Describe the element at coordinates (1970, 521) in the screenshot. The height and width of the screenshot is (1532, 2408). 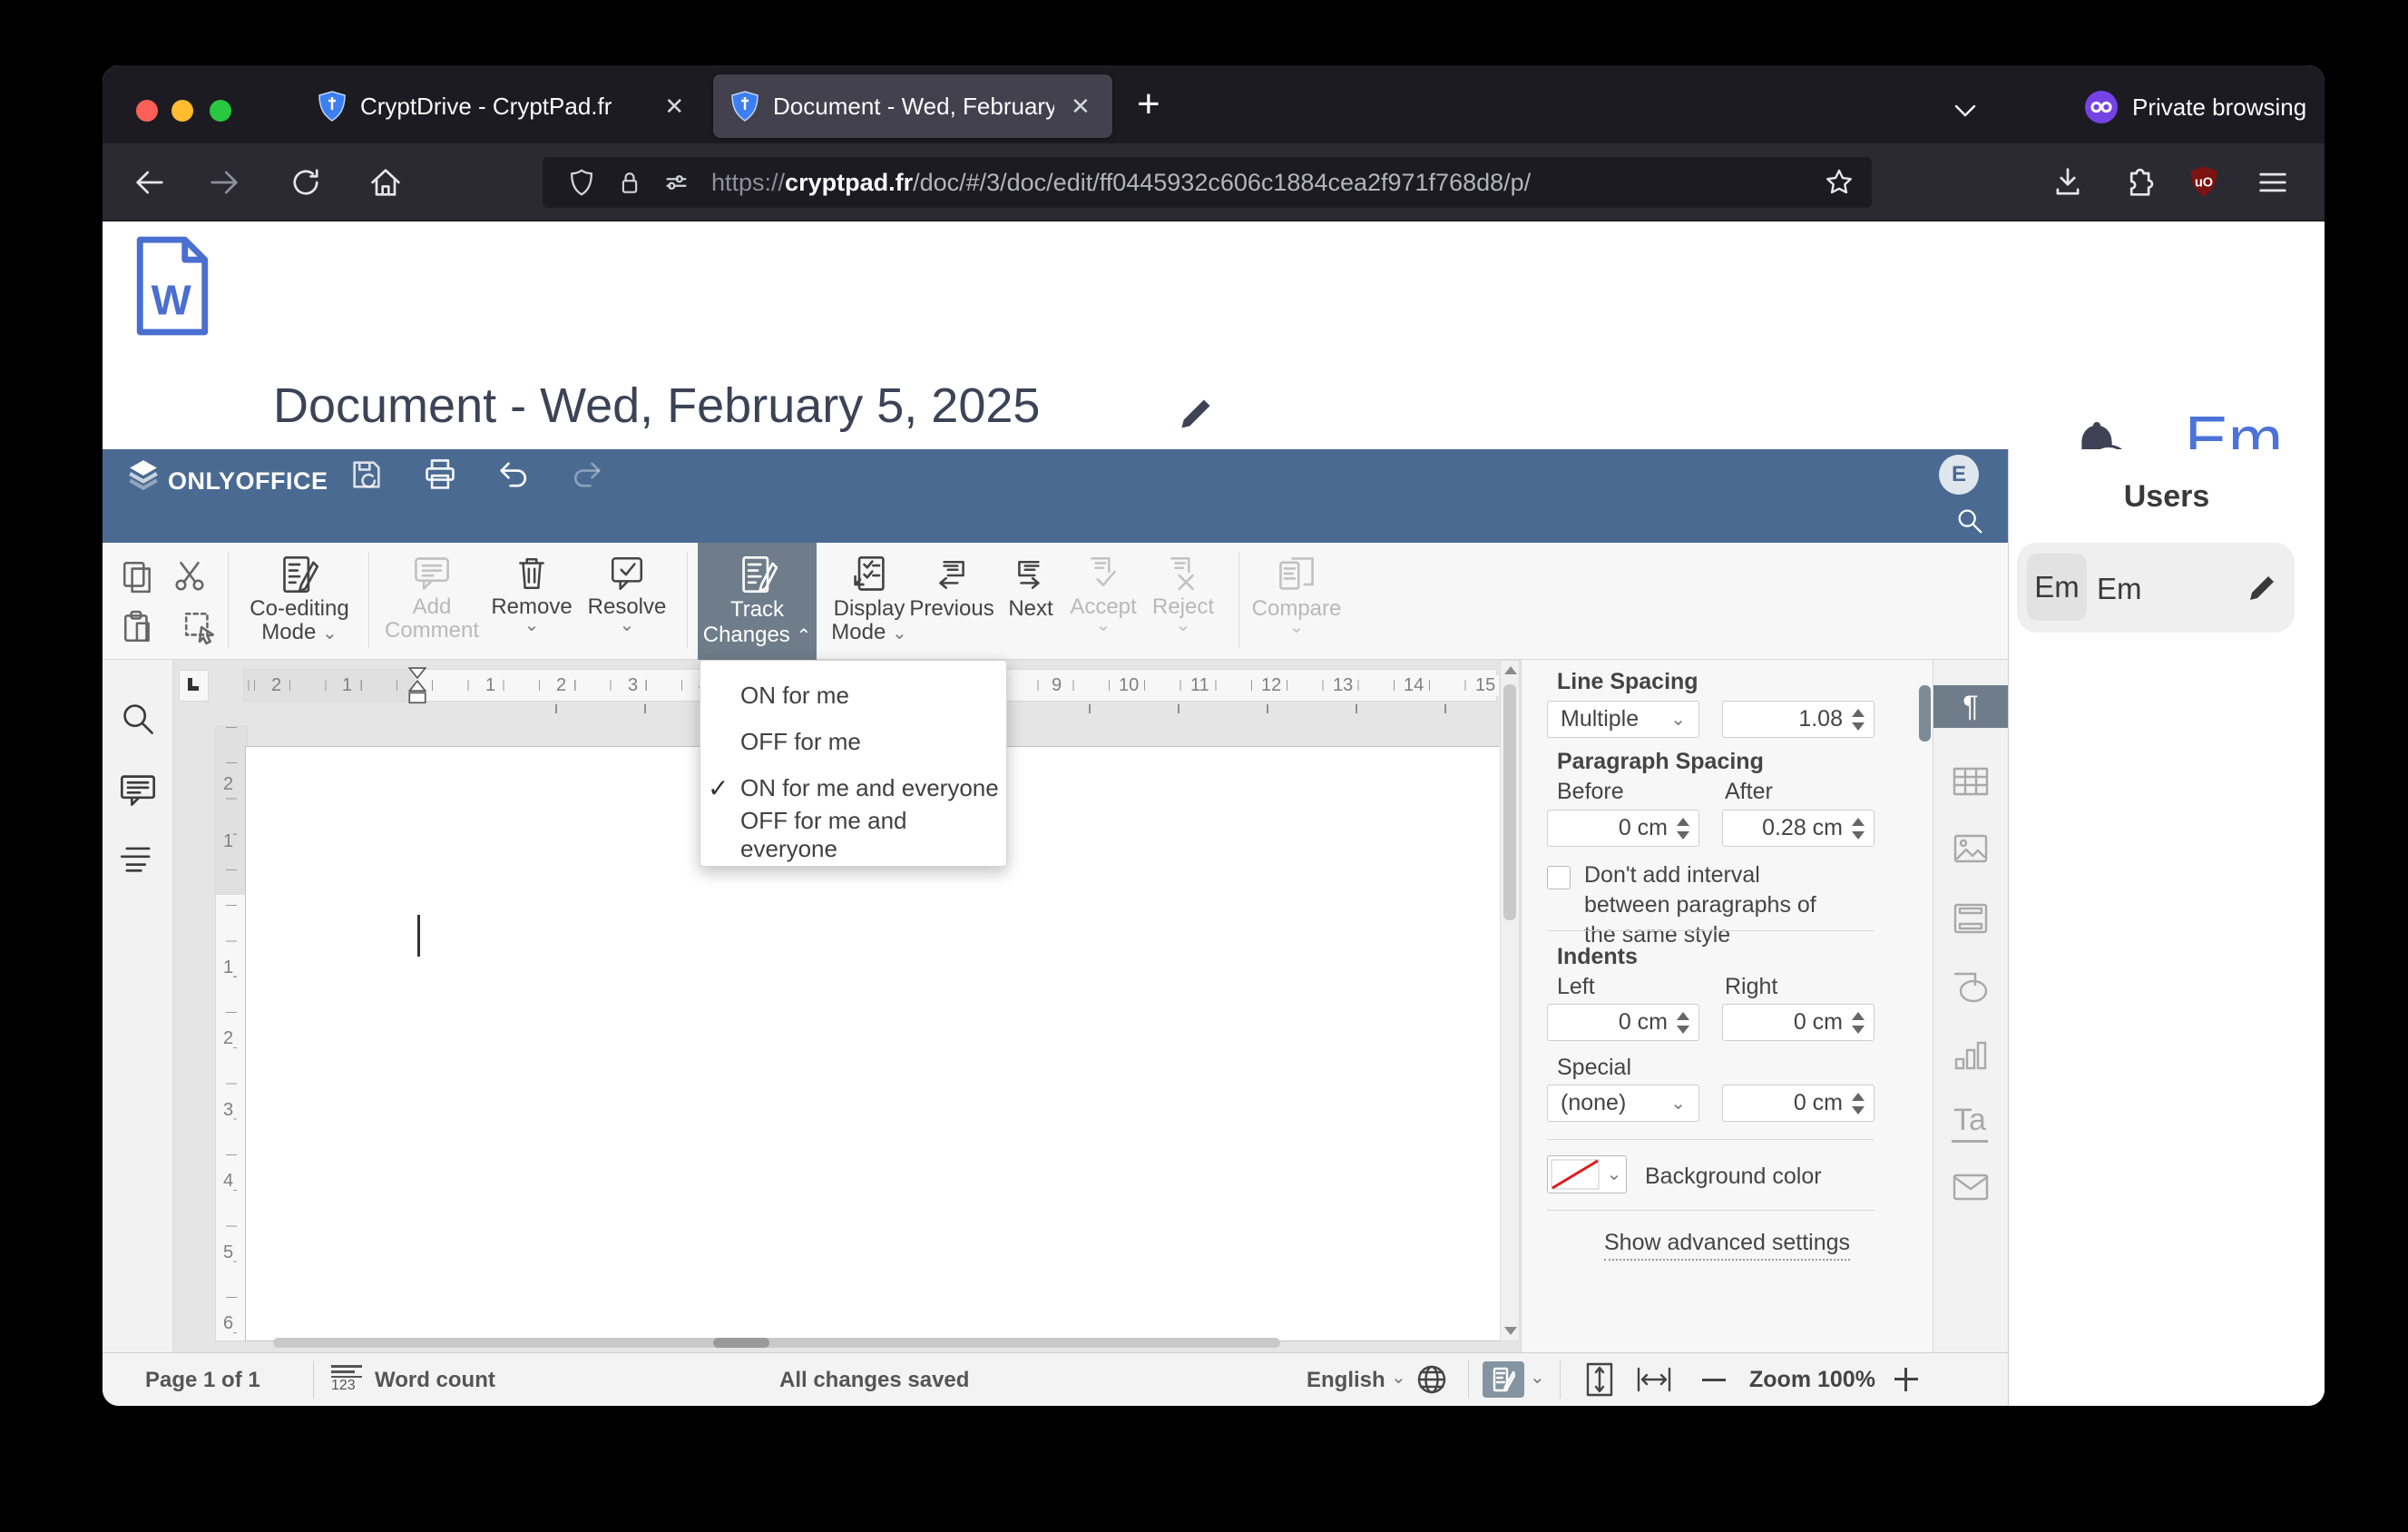
I see `search-icon` at that location.